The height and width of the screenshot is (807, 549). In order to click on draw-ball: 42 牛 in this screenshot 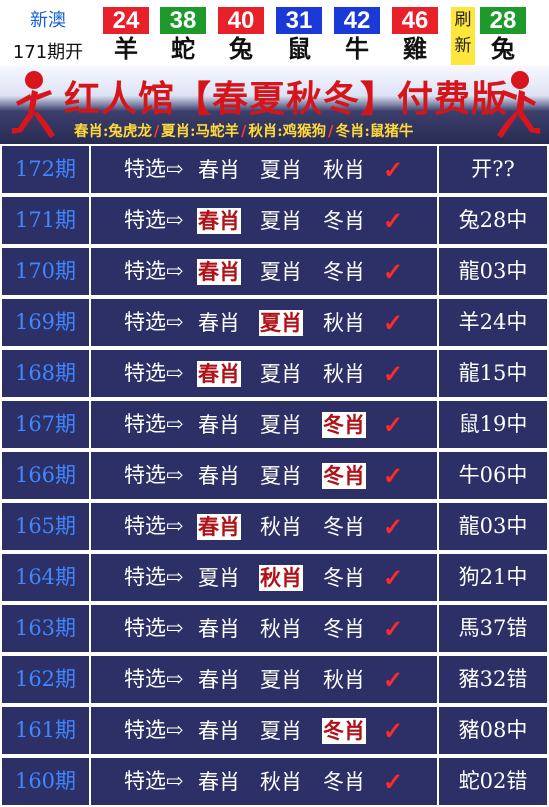, I will do `click(357, 36)`.